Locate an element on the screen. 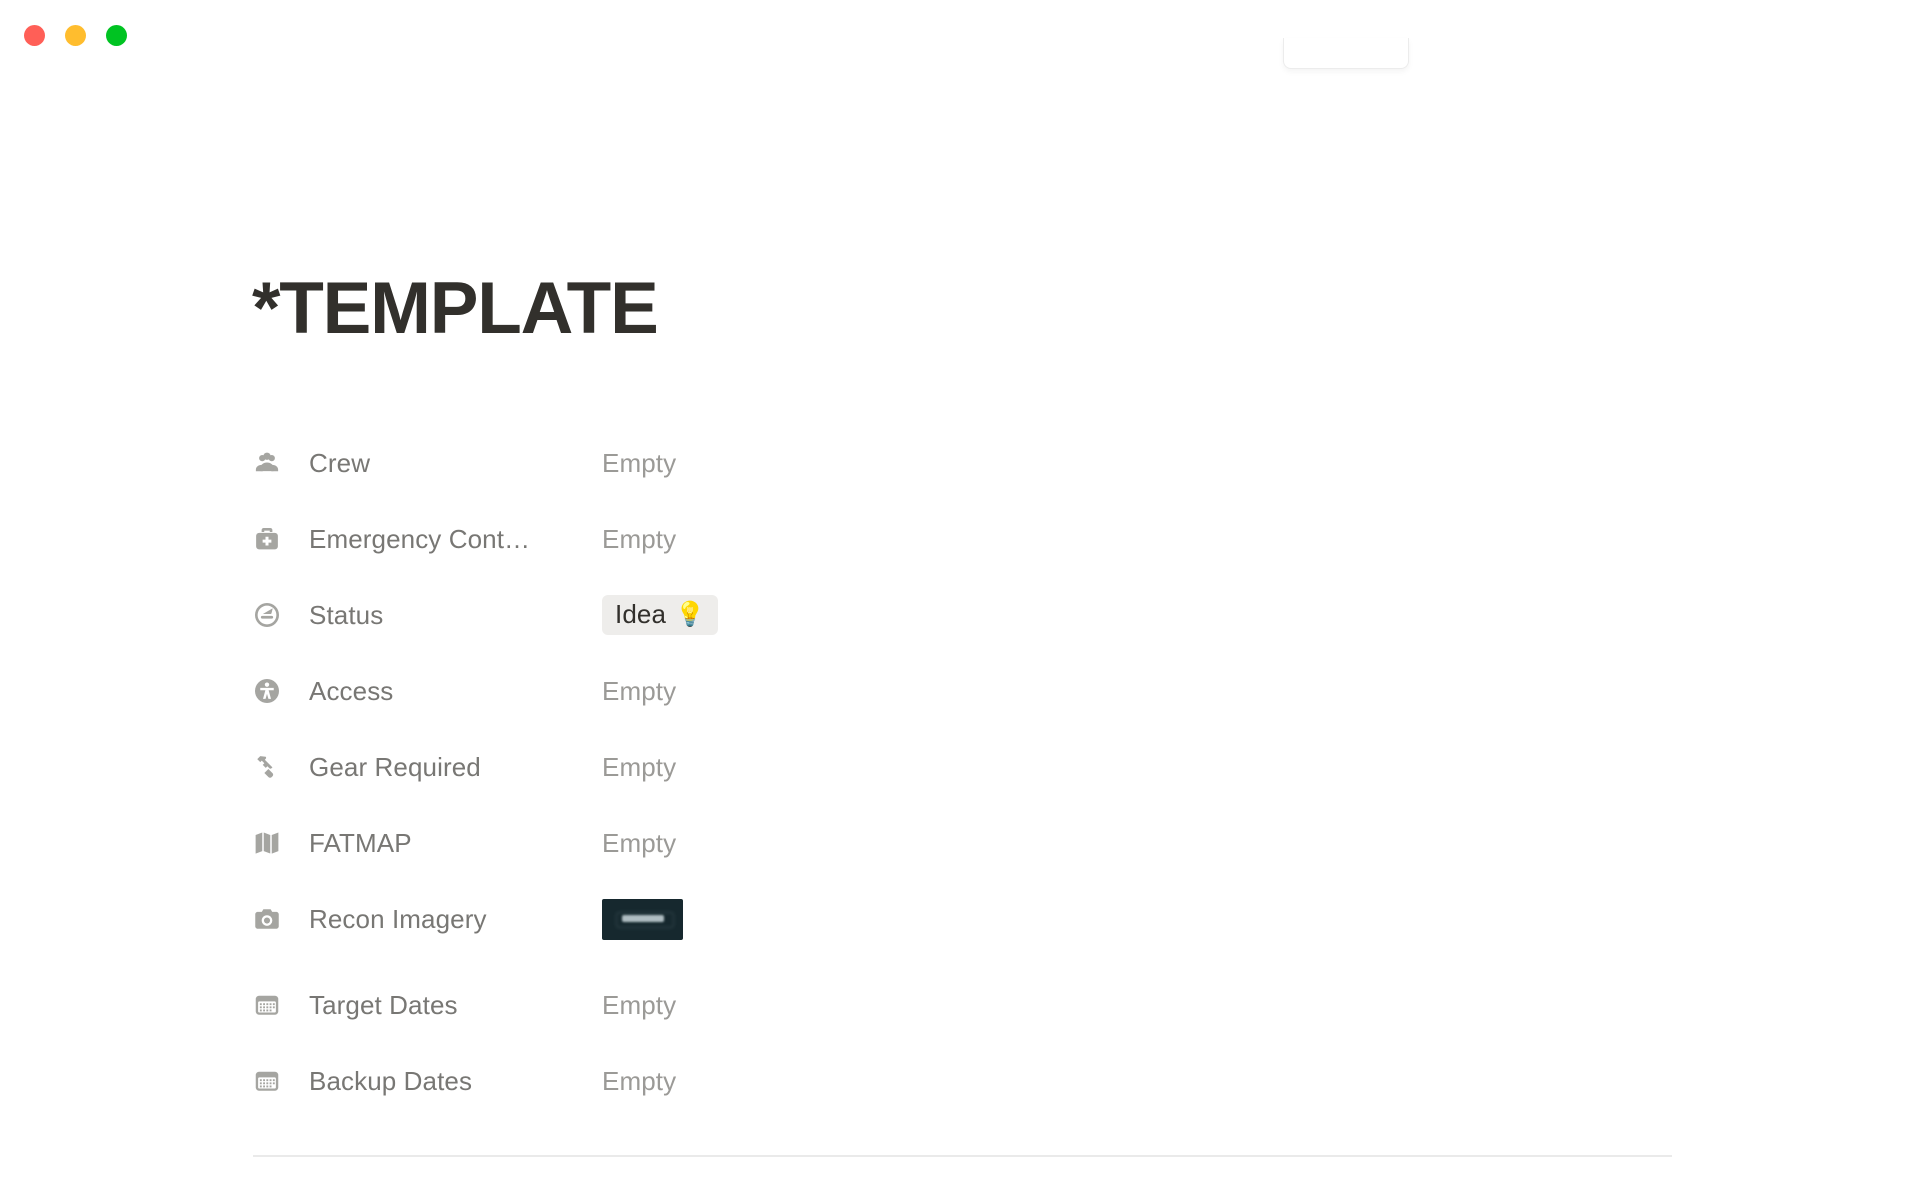  property-label: Recon Imagery is located at coordinates (398, 918).